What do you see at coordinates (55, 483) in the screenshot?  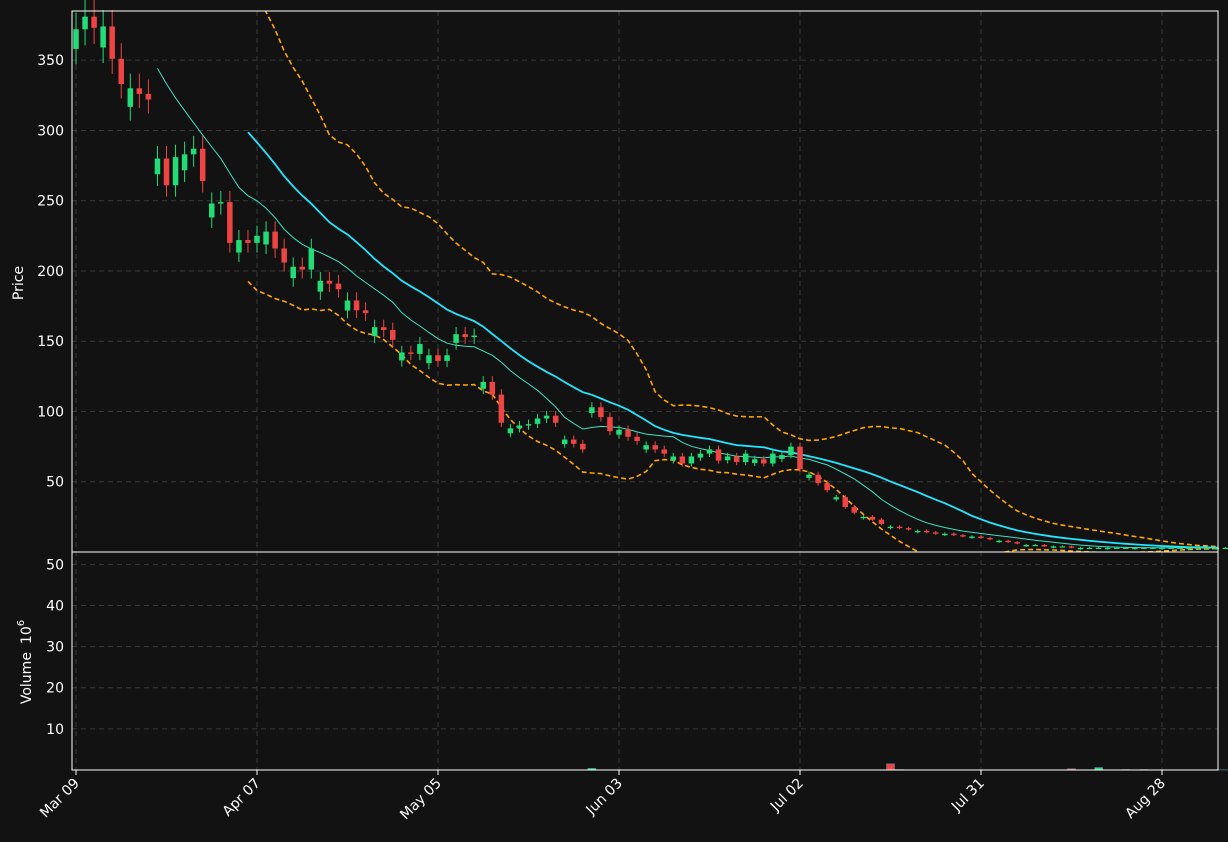 I see `price-tick-label: 50` at bounding box center [55, 483].